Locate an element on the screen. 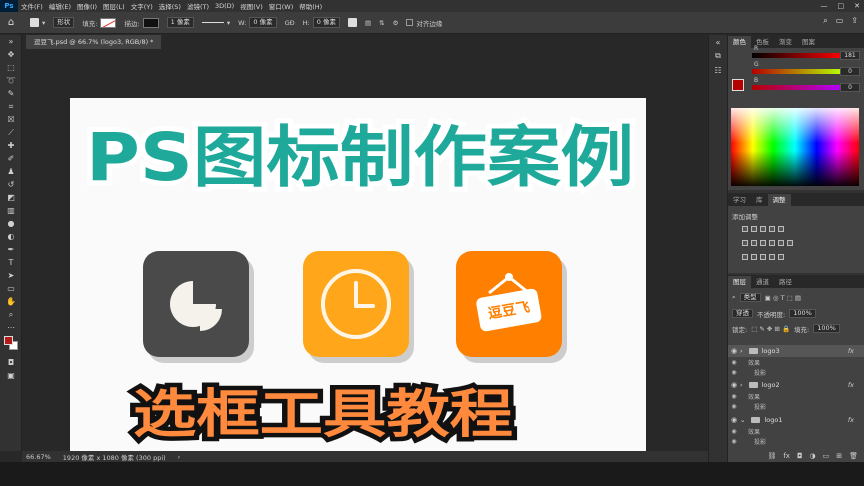  b-slider is located at coordinates (797, 87).